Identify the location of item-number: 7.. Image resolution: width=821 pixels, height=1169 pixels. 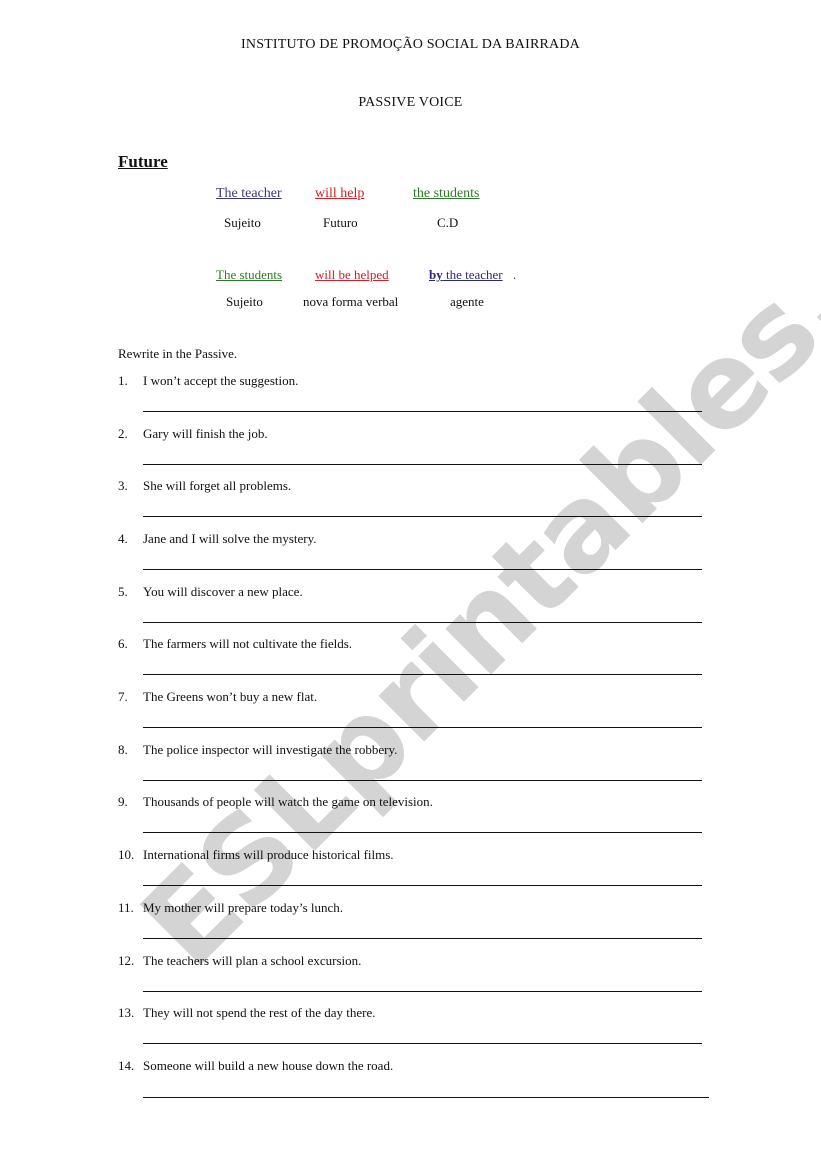
(123, 696).